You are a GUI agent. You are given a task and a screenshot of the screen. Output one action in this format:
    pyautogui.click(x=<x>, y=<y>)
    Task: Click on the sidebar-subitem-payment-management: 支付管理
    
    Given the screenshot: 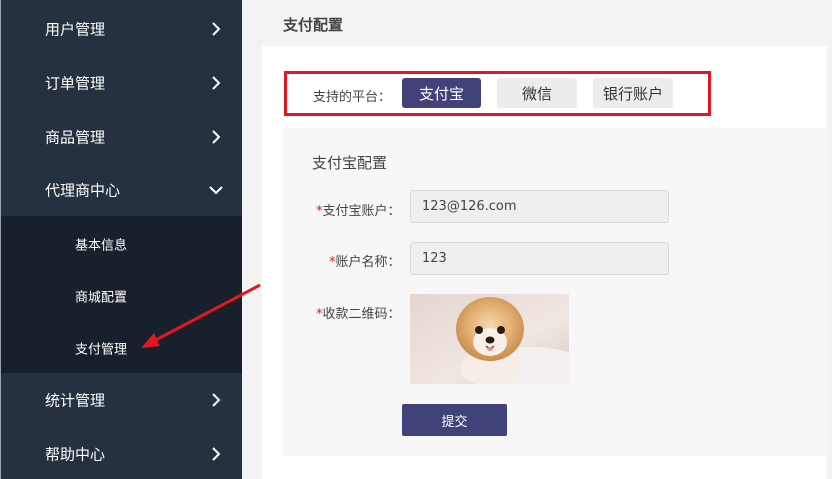 What is the action you would take?
    pyautogui.click(x=121, y=348)
    